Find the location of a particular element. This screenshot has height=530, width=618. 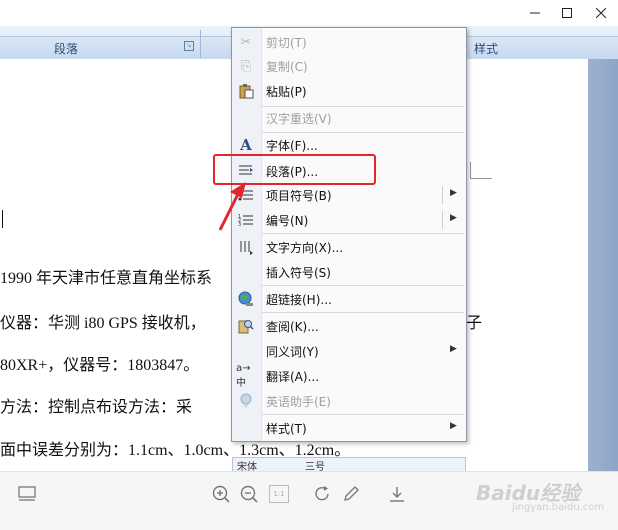

panel-icon is located at coordinates (27, 493).